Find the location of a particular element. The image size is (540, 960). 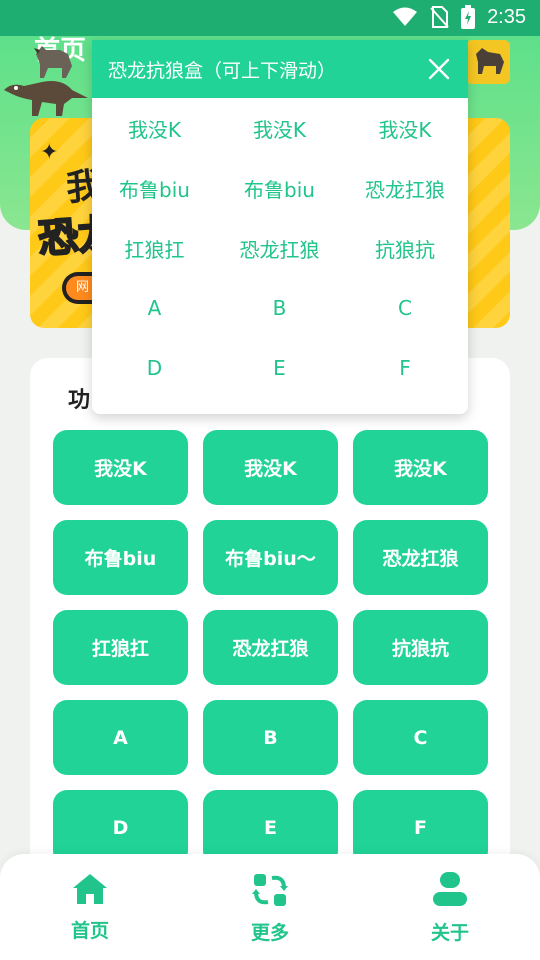

wolf-thumbnail-icon is located at coordinates (490, 61).